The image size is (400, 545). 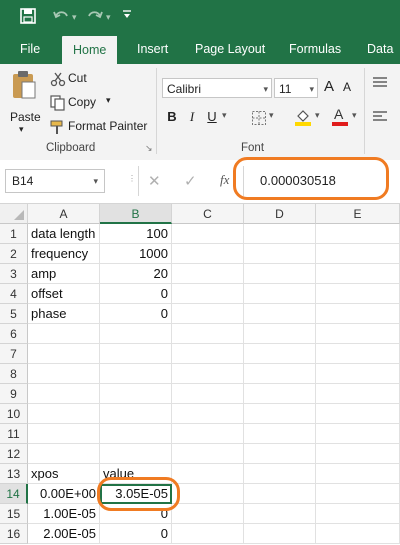 What do you see at coordinates (208, 214) in the screenshot?
I see `column-header-c: C` at bounding box center [208, 214].